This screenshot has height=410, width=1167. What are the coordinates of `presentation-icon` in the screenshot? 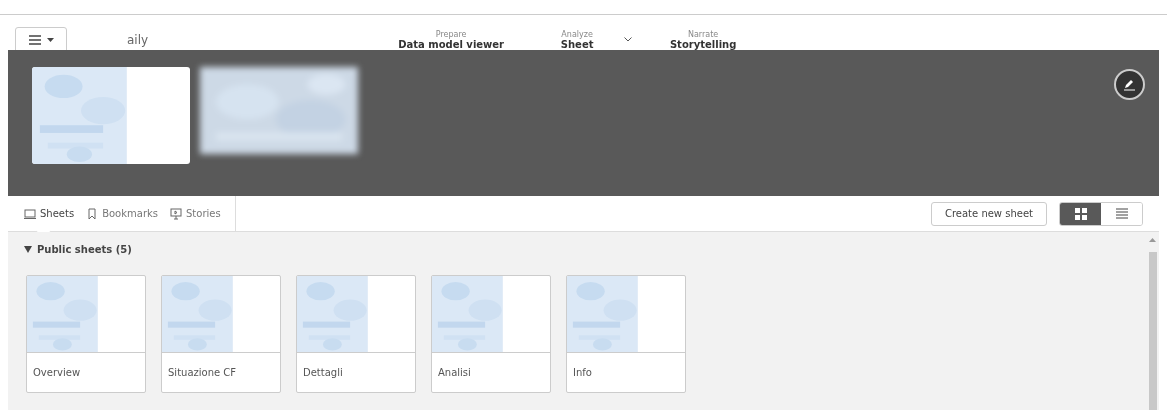 It's located at (176, 213).